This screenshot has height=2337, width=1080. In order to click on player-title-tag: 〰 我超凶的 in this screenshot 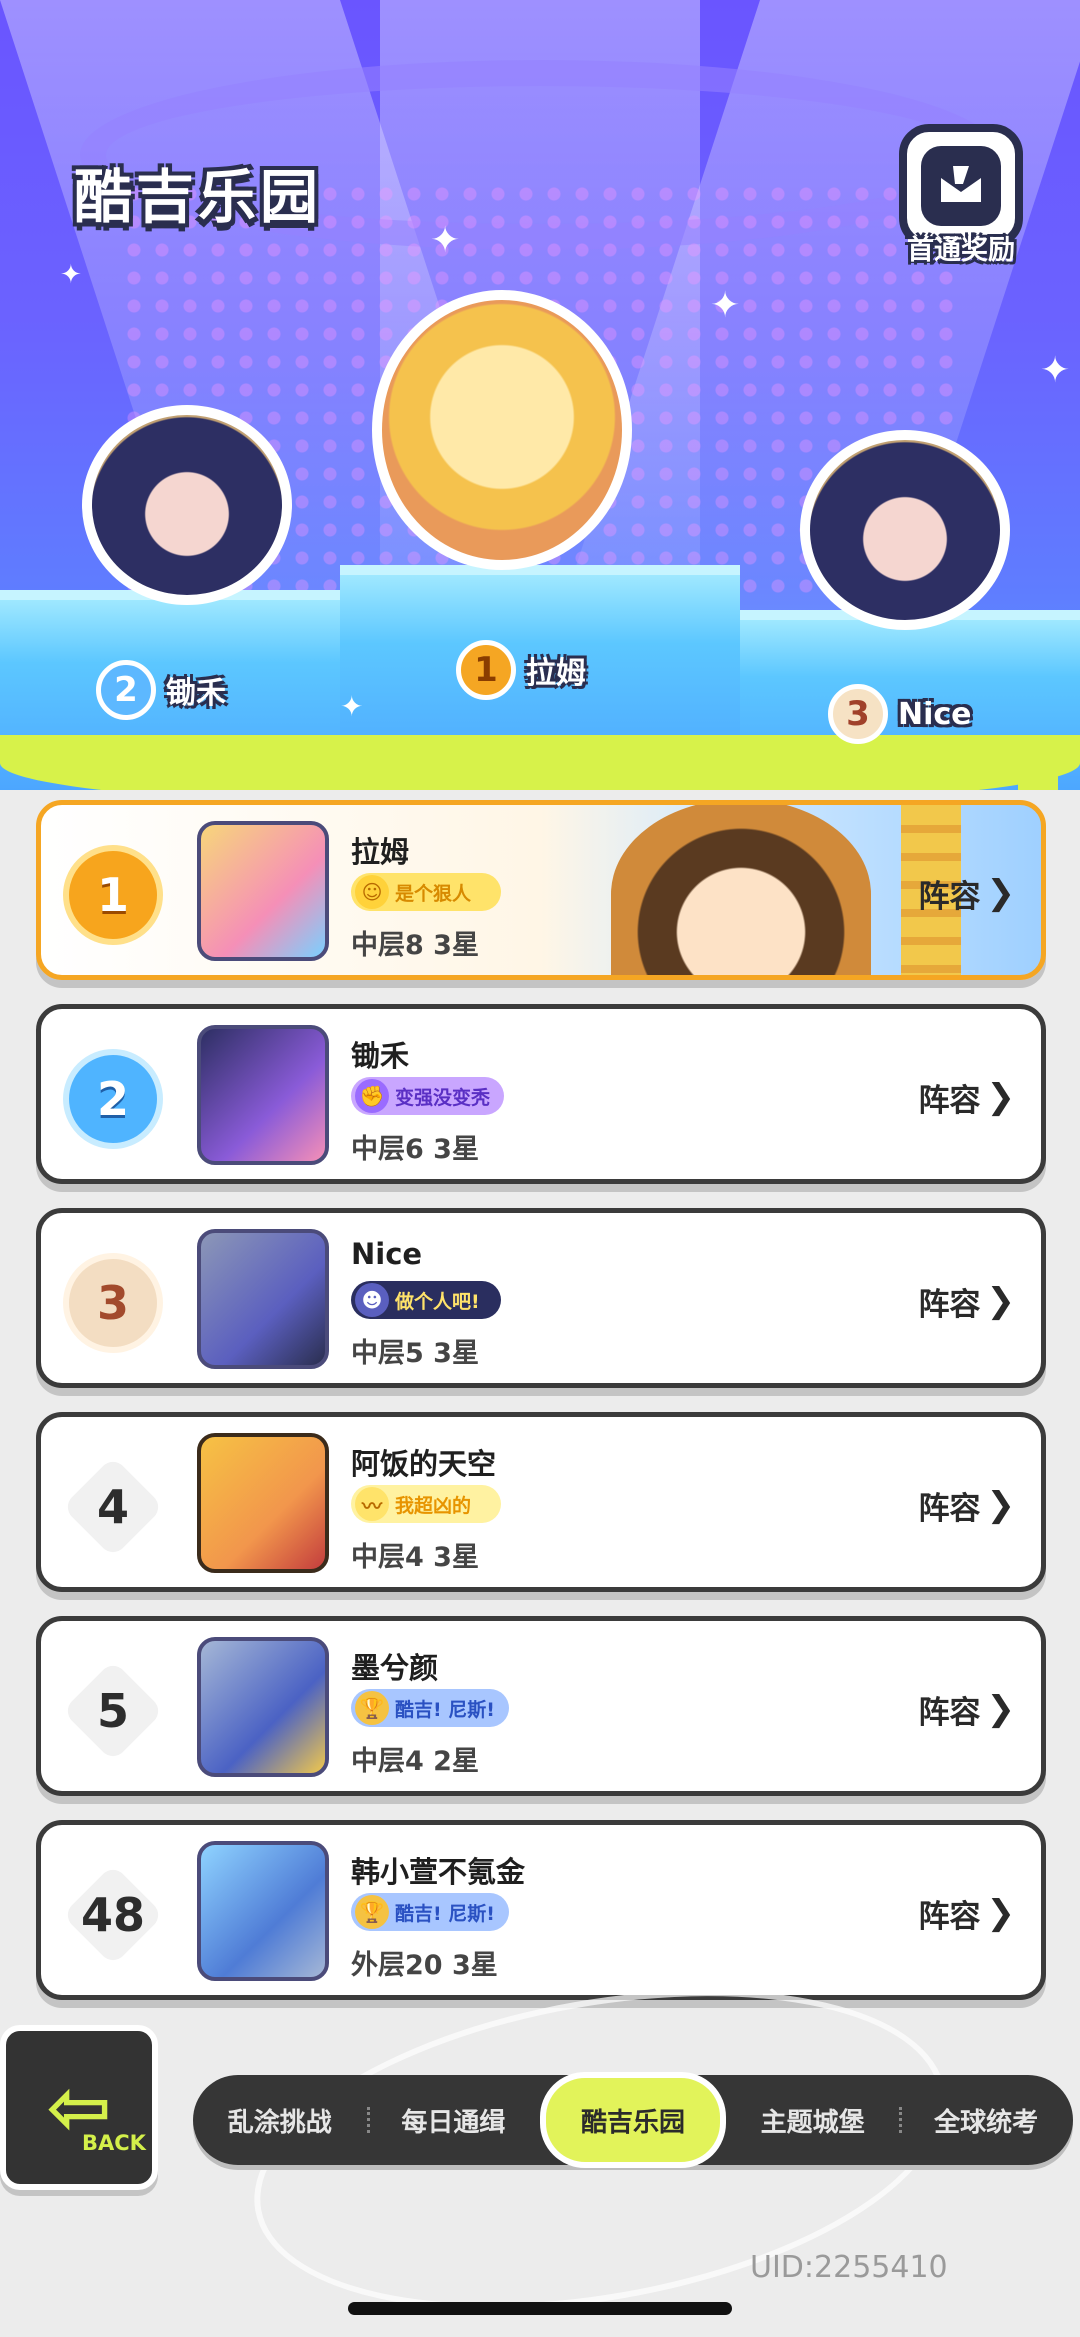, I will do `click(426, 1504)`.